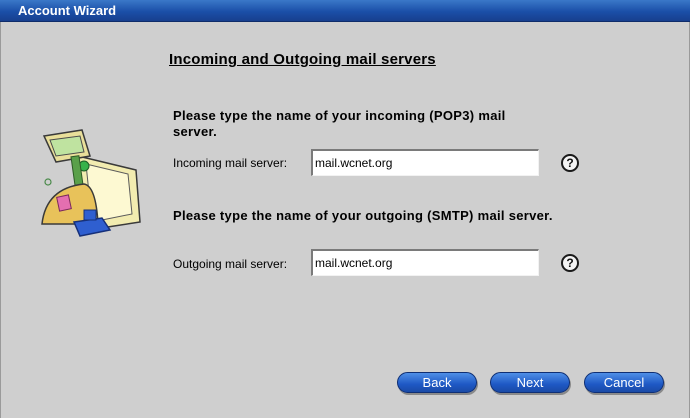 This screenshot has width=690, height=418. I want to click on window-title: Account Wizard, so click(67, 10).